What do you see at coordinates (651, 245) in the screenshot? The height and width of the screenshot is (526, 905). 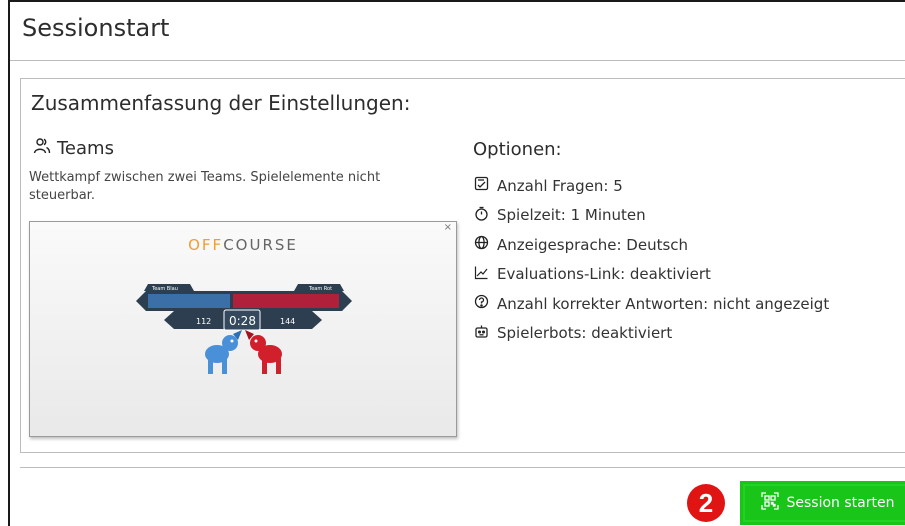 I see `option-display-language: Anzeigesprache: Deutsch` at bounding box center [651, 245].